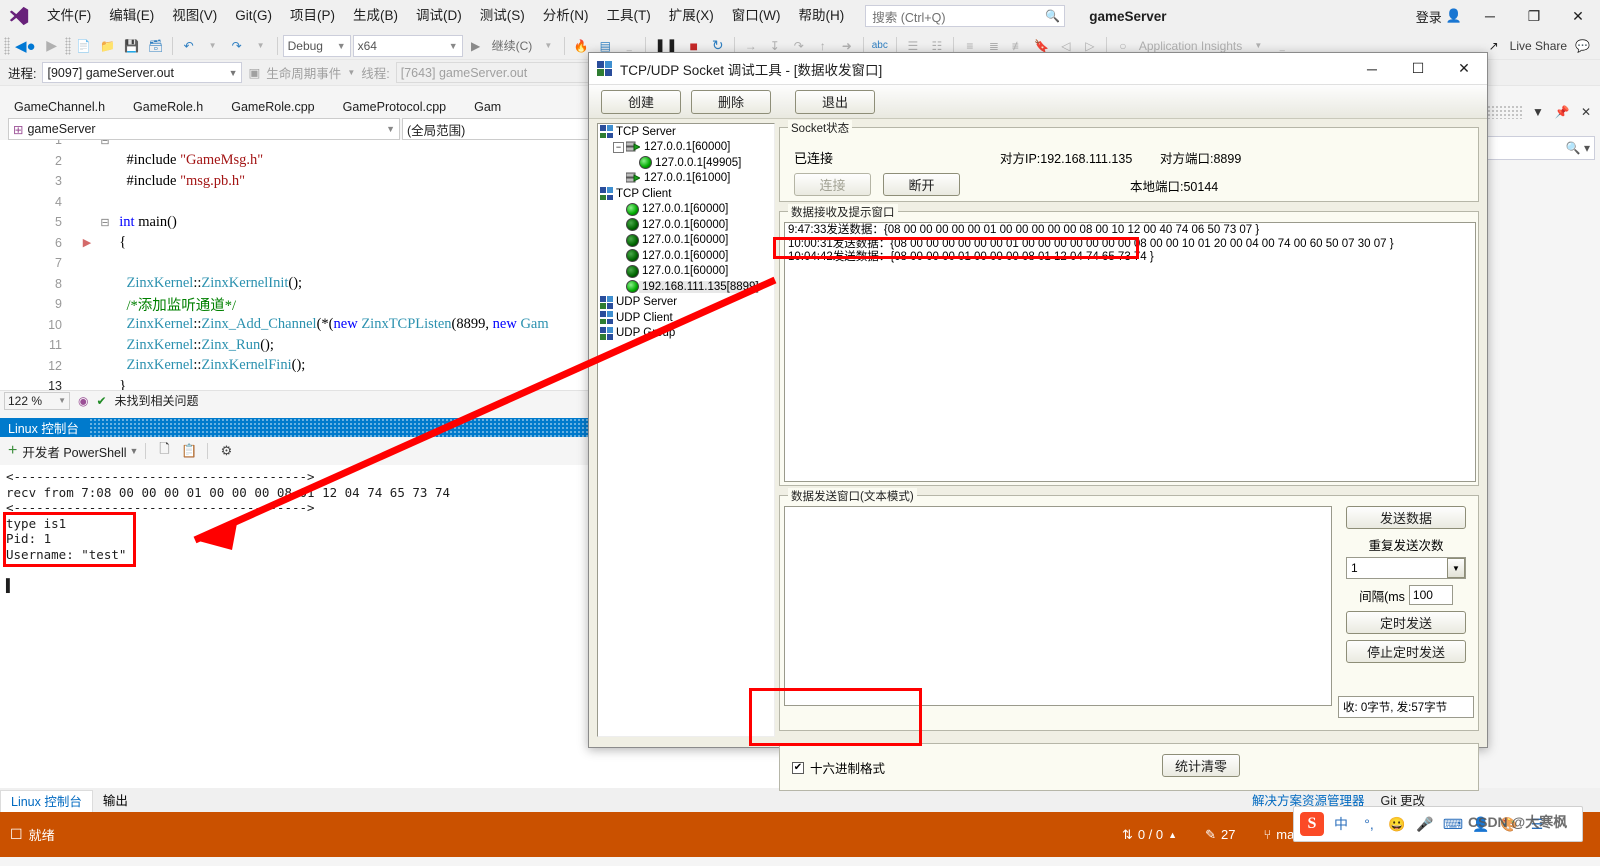 This screenshot has width=1600, height=866. I want to click on undo-dropdown-icon: ▼, so click(213, 46).